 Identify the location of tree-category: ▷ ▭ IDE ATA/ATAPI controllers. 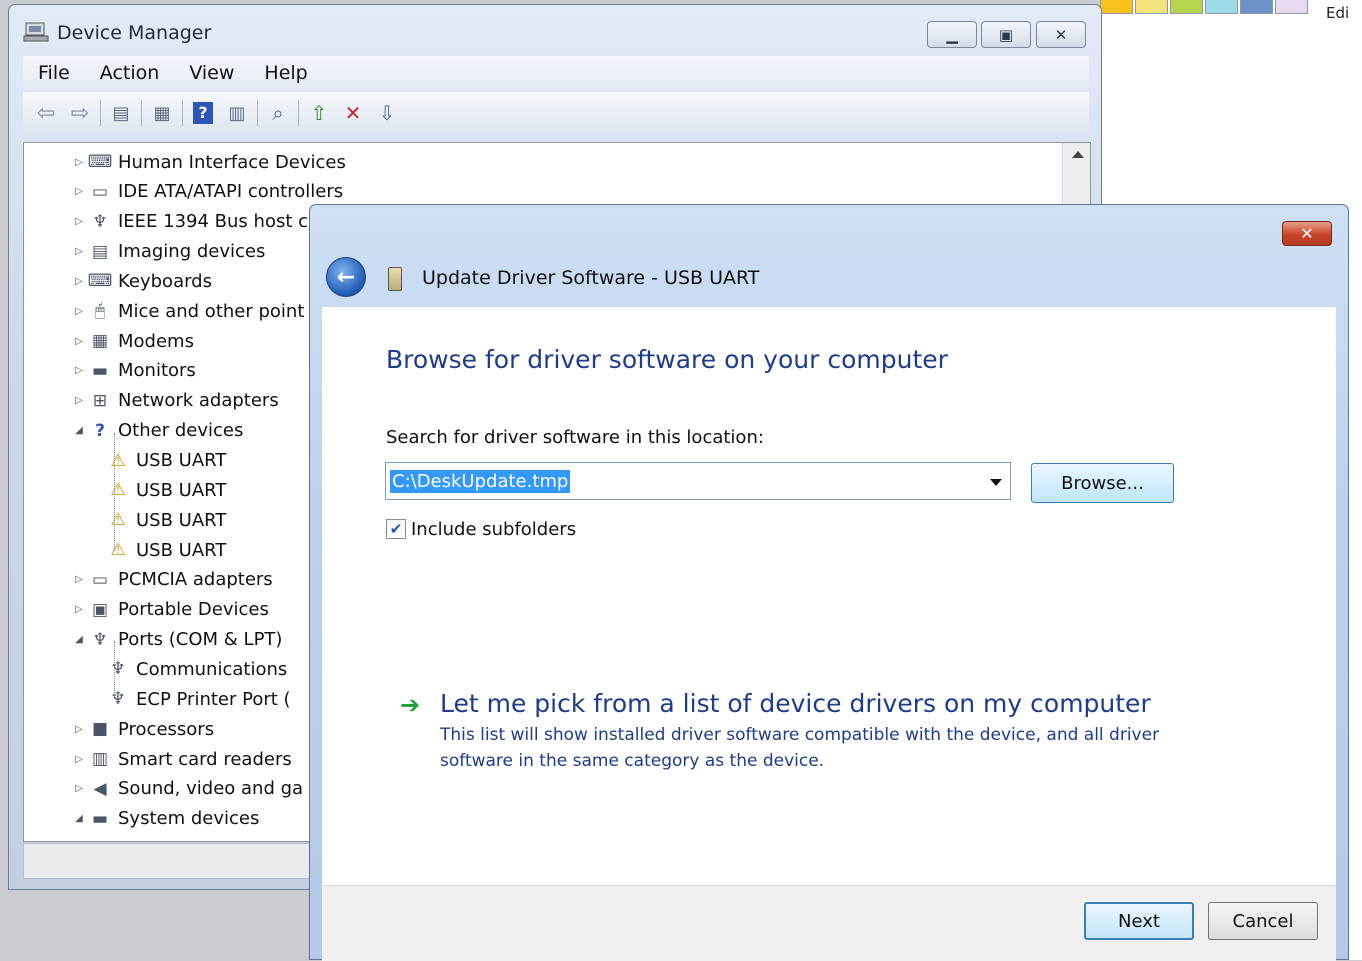
(207, 192).